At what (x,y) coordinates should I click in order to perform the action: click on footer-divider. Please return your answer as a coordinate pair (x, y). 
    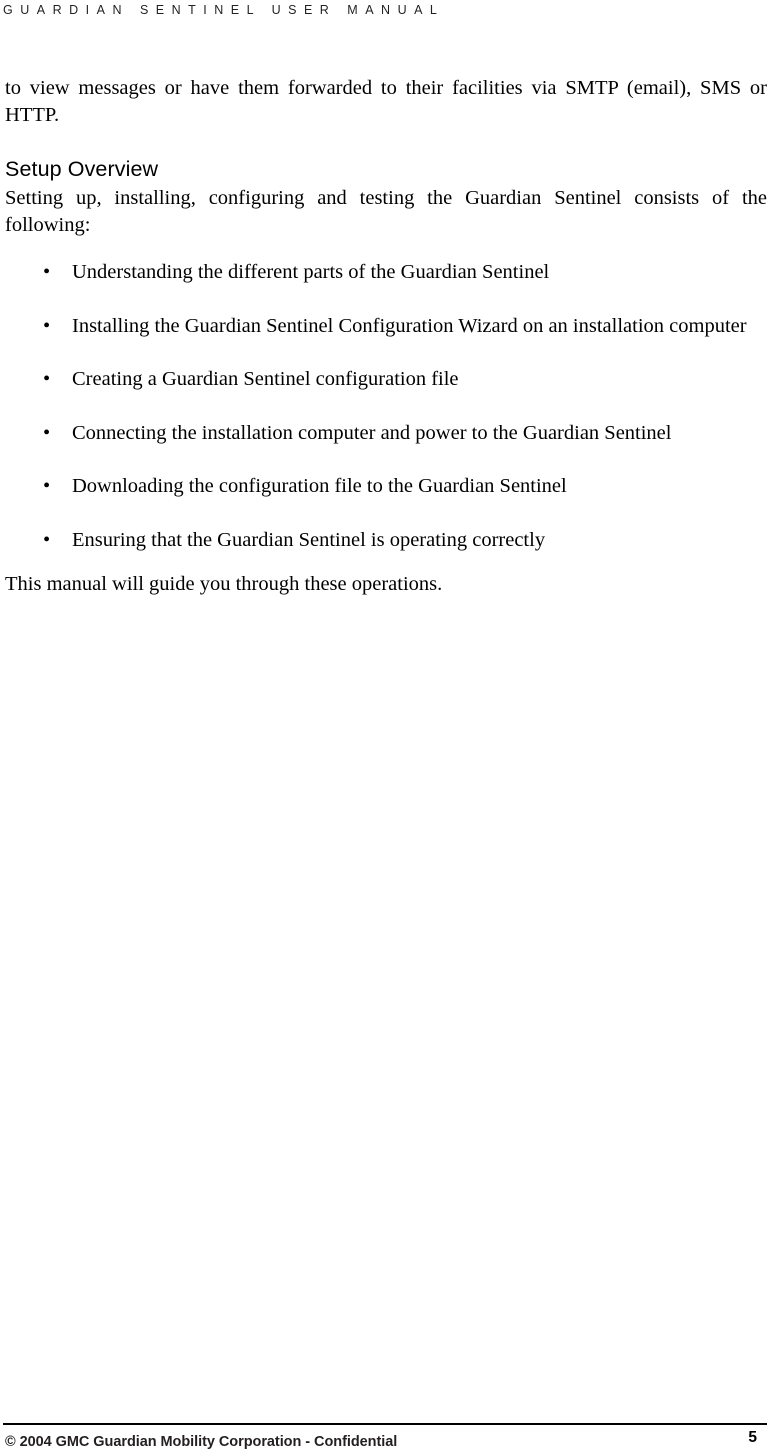
    Looking at the image, I should click on (385, 1424).